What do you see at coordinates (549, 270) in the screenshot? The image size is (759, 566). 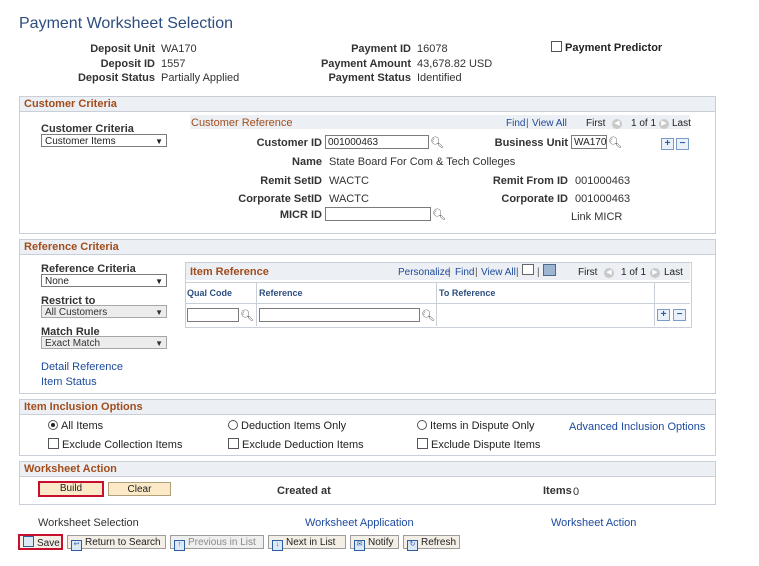 I see `download-grid-icon` at bounding box center [549, 270].